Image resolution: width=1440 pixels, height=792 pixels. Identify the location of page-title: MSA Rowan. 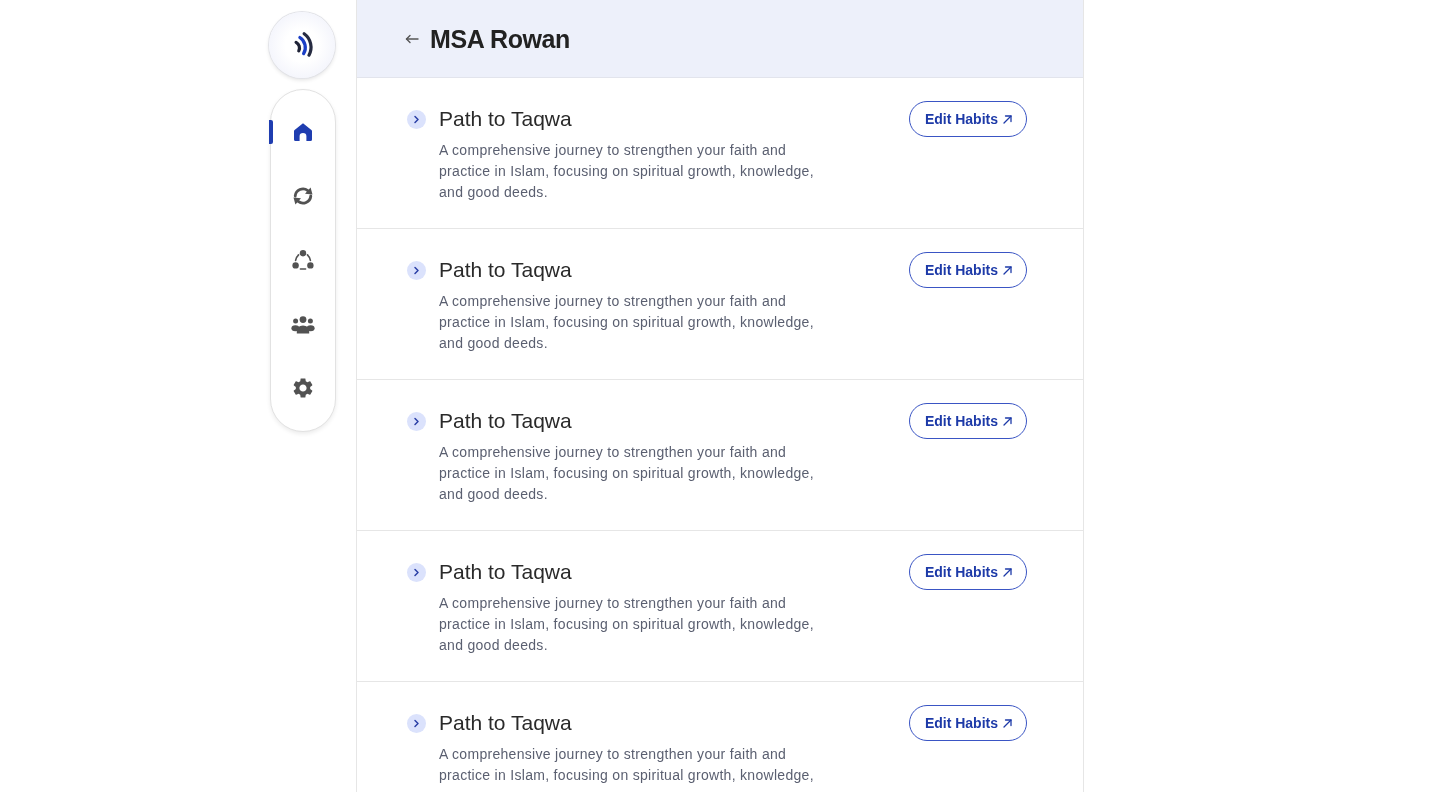
(500, 39).